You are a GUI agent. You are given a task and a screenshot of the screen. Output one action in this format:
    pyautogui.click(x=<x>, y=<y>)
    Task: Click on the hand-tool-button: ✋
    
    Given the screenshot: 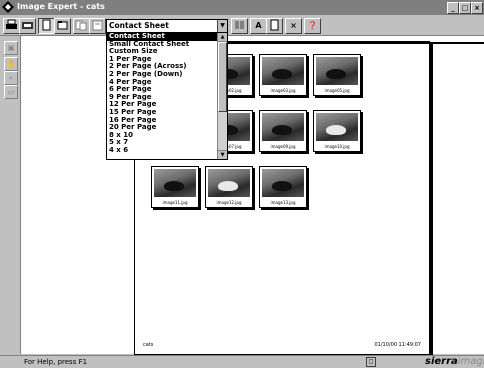 What is the action you would take?
    pyautogui.click(x=11, y=64)
    